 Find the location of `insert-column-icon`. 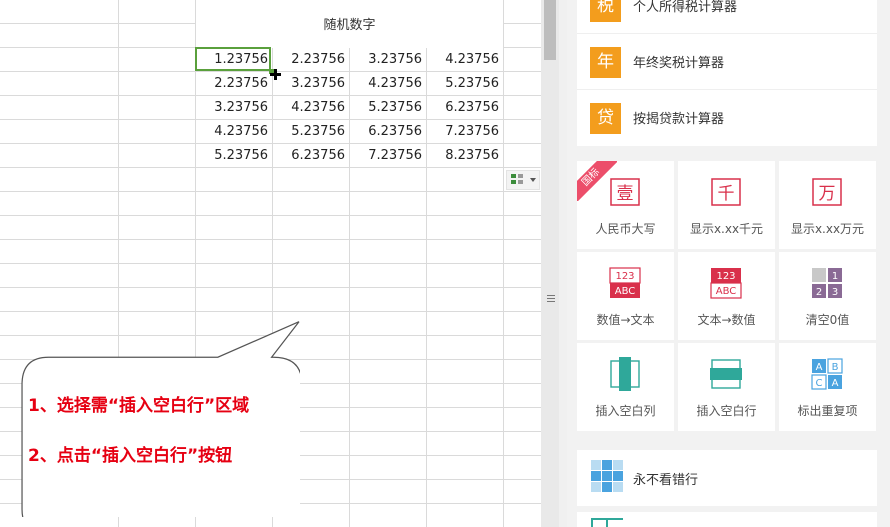

insert-column-icon is located at coordinates (625, 374).